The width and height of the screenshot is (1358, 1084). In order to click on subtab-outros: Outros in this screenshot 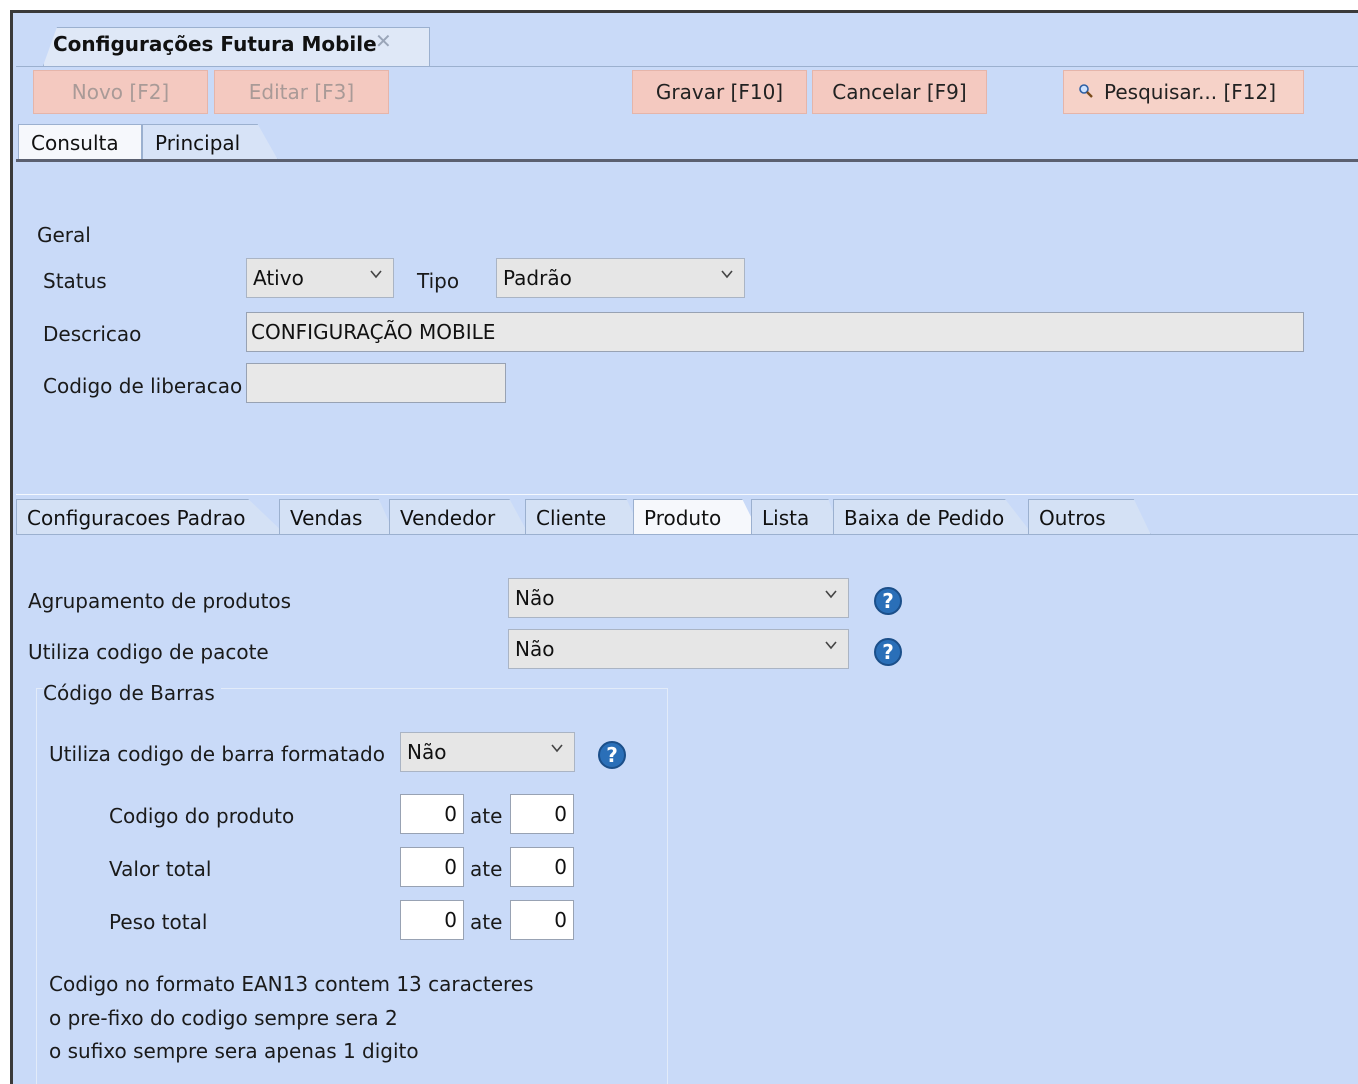, I will do `click(1089, 517)`.